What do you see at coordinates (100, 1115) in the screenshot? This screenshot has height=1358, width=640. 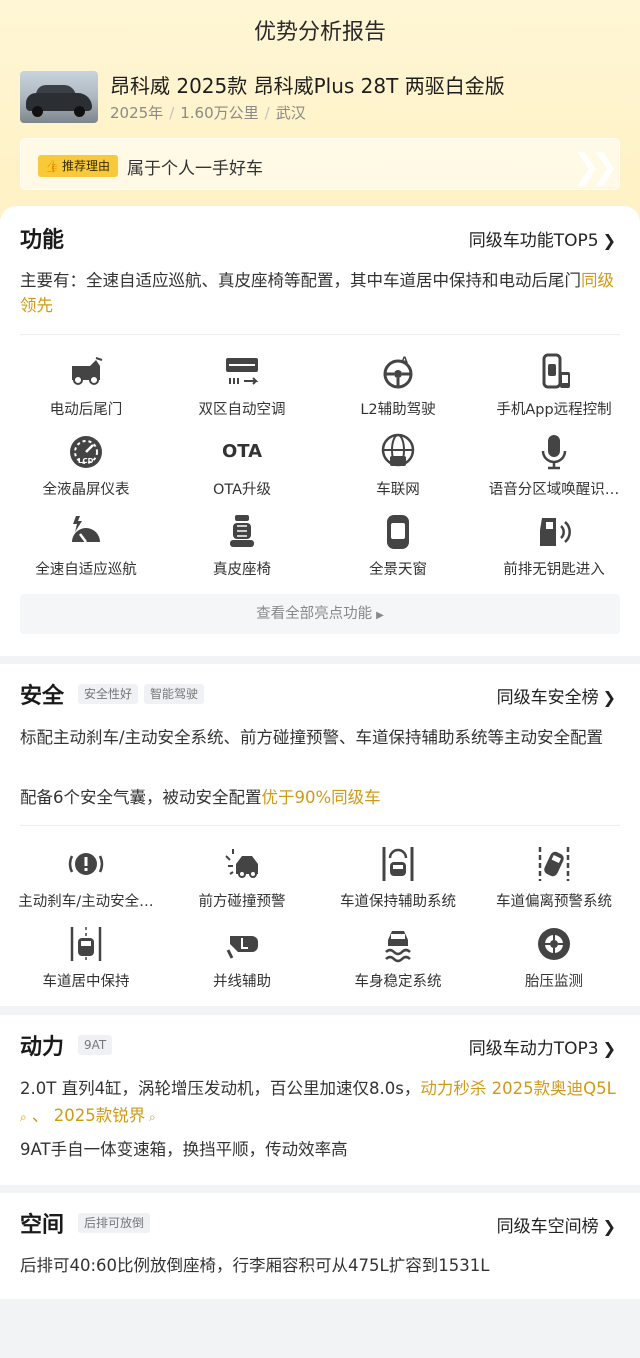 I see `compare-link-edge: 2025款锐界` at bounding box center [100, 1115].